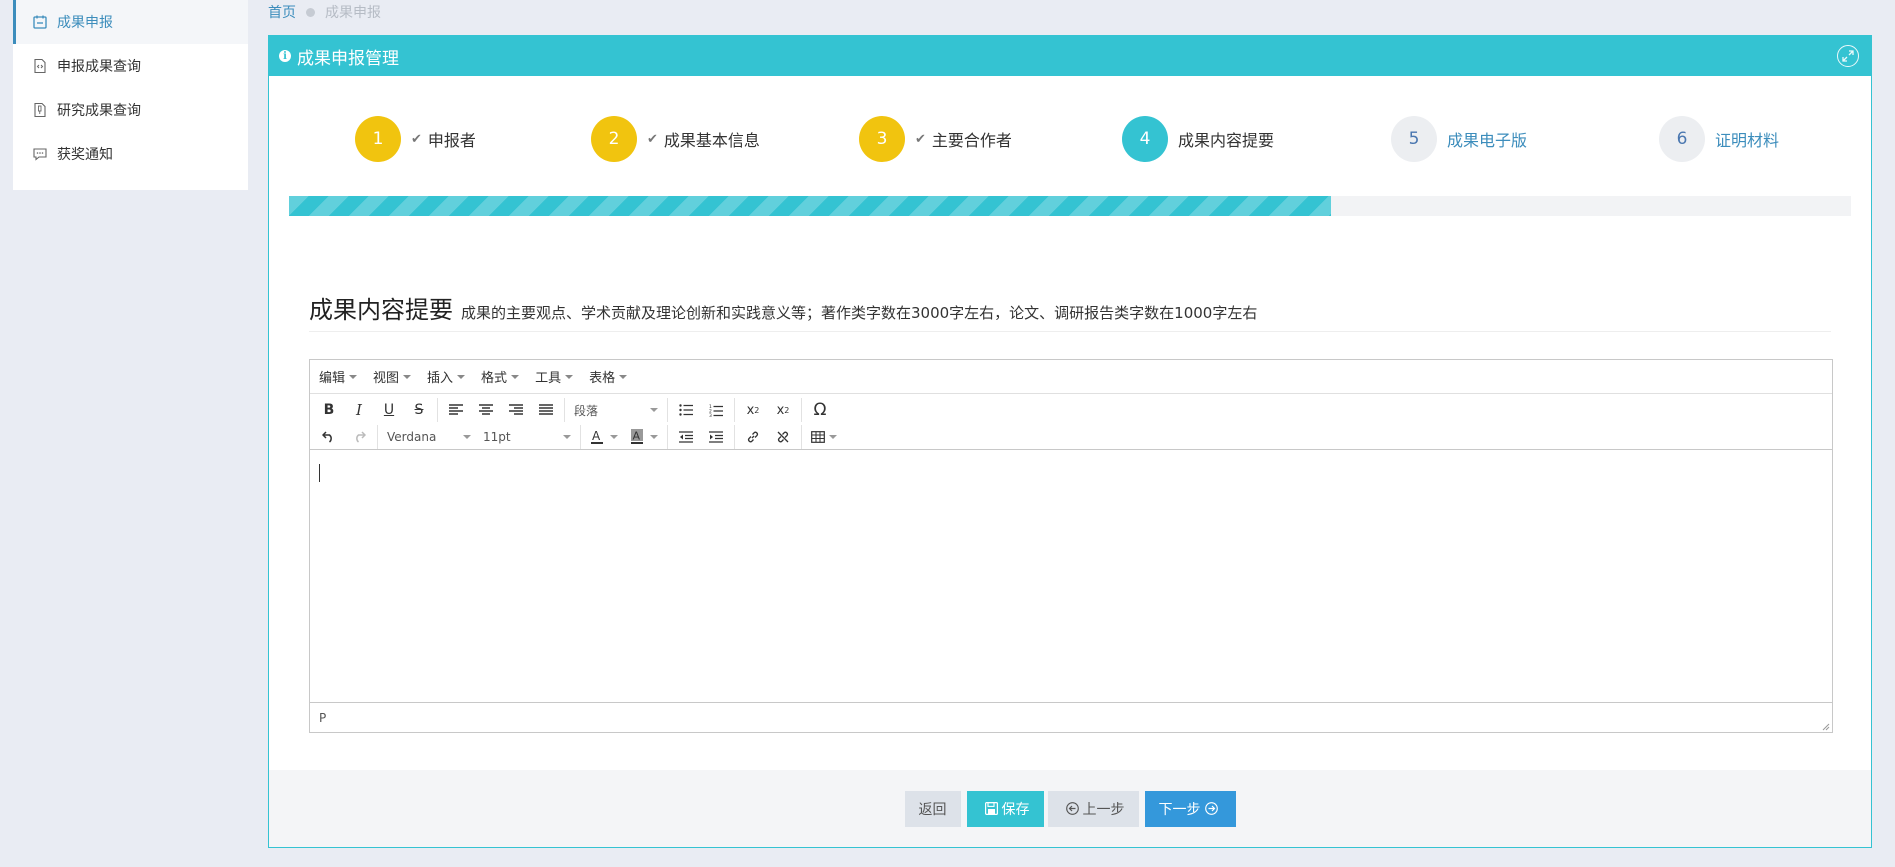  I want to click on unlink-icon, so click(783, 437).